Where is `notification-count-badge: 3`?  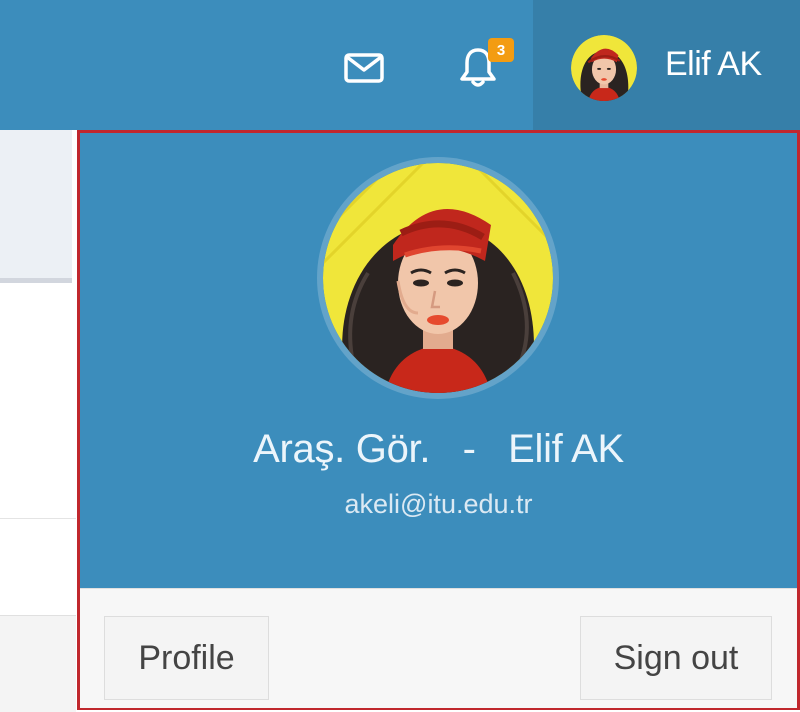 notification-count-badge: 3 is located at coordinates (501, 50).